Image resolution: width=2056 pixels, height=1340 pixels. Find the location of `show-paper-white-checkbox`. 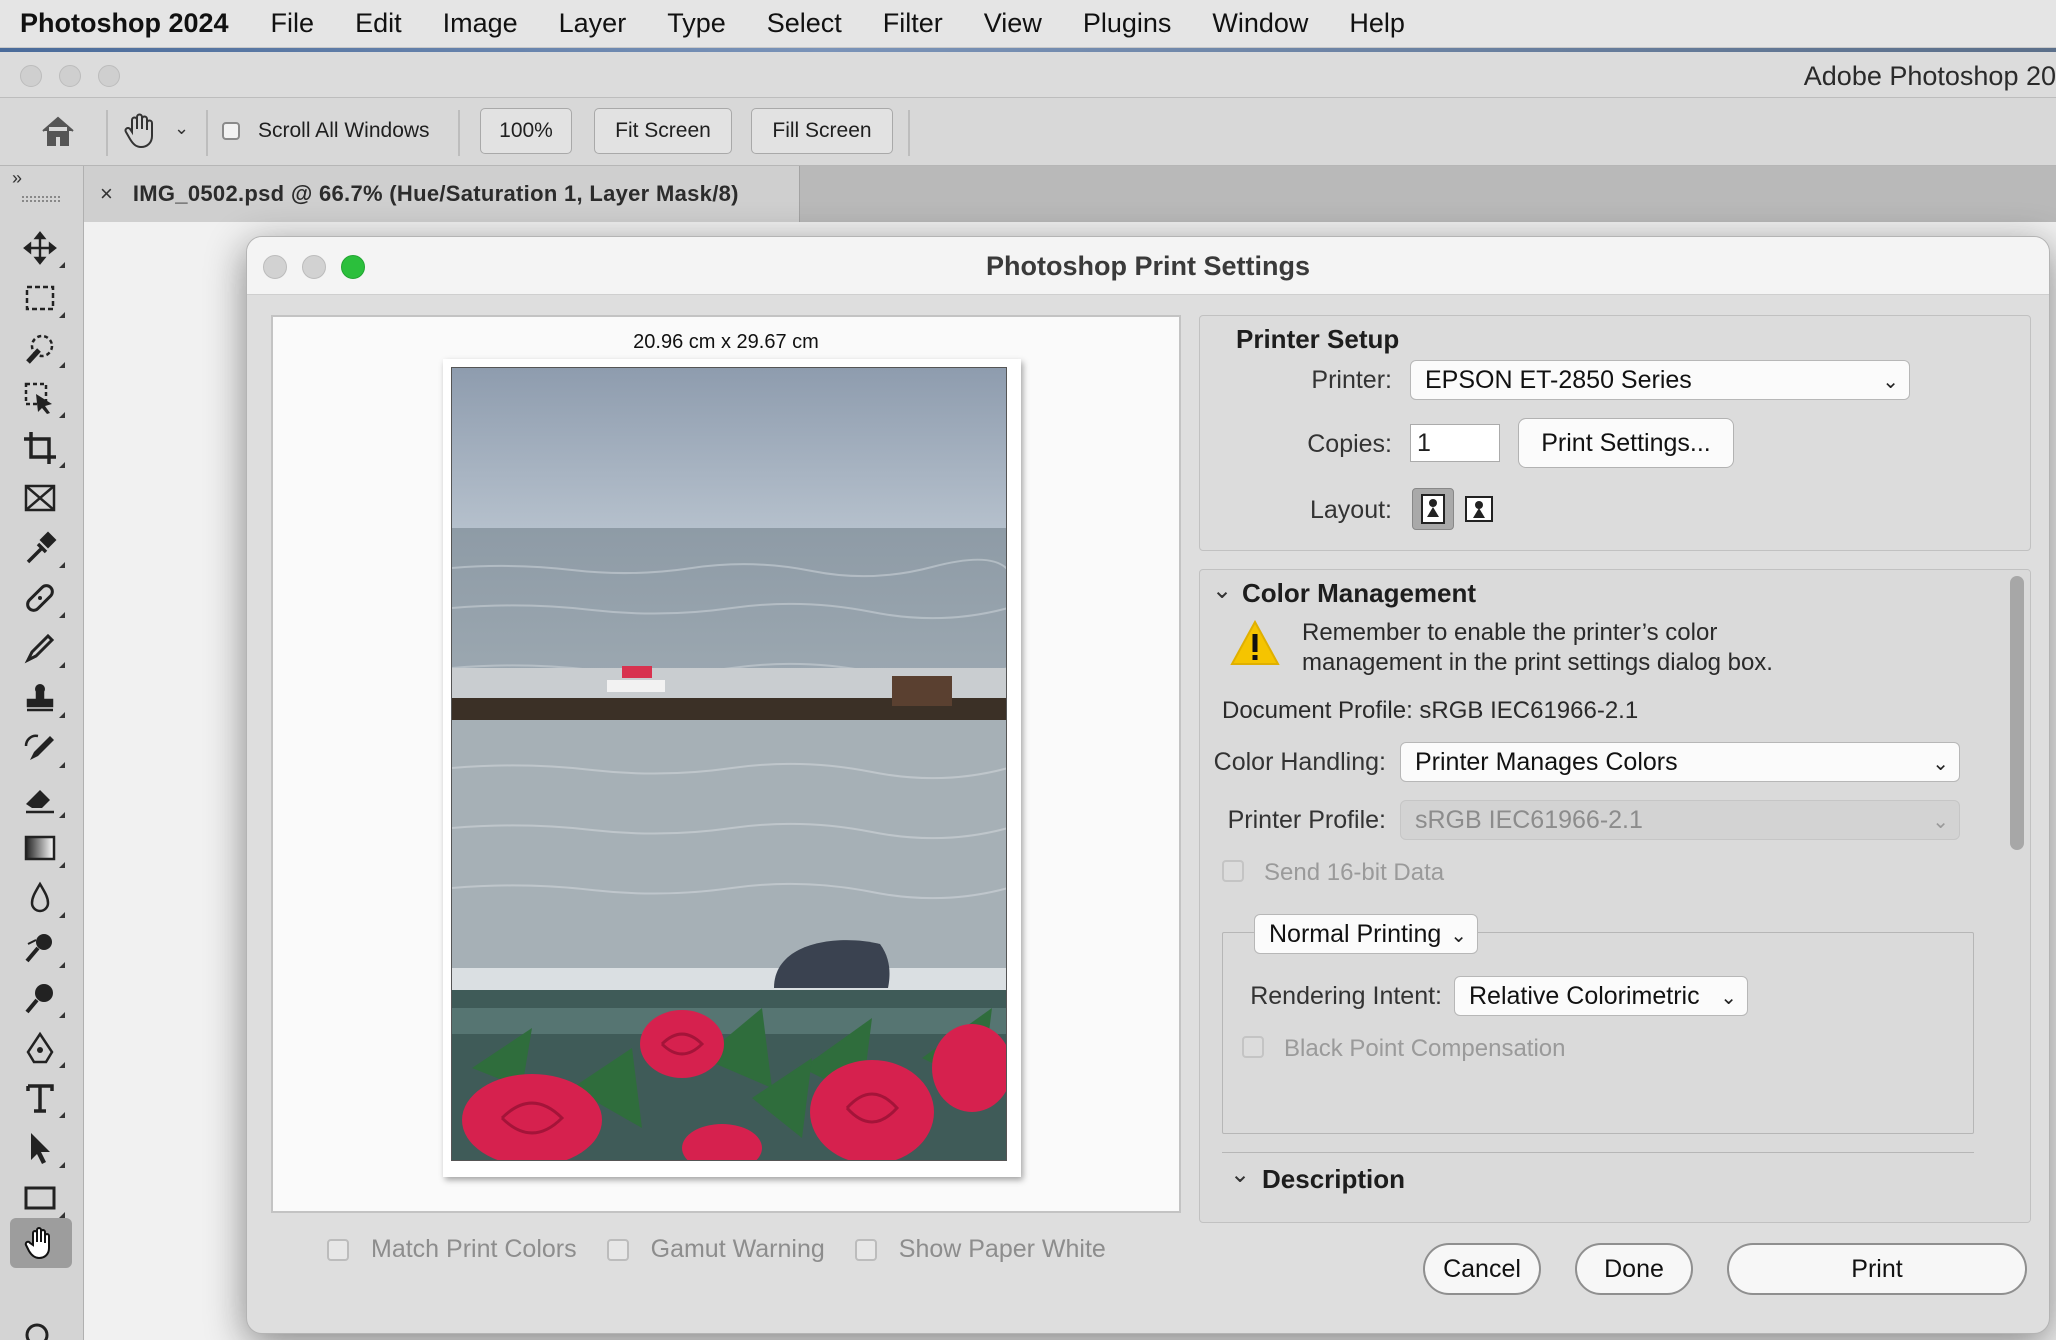

show-paper-white-checkbox is located at coordinates (865, 1249).